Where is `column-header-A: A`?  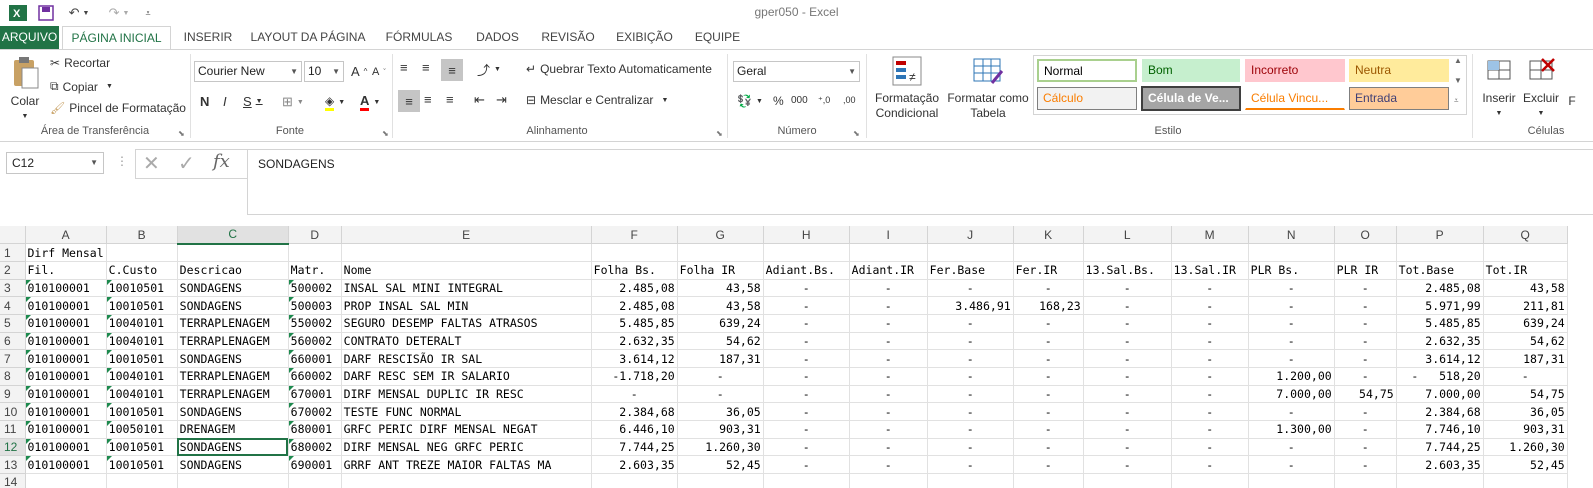
column-header-A: A is located at coordinates (66, 235).